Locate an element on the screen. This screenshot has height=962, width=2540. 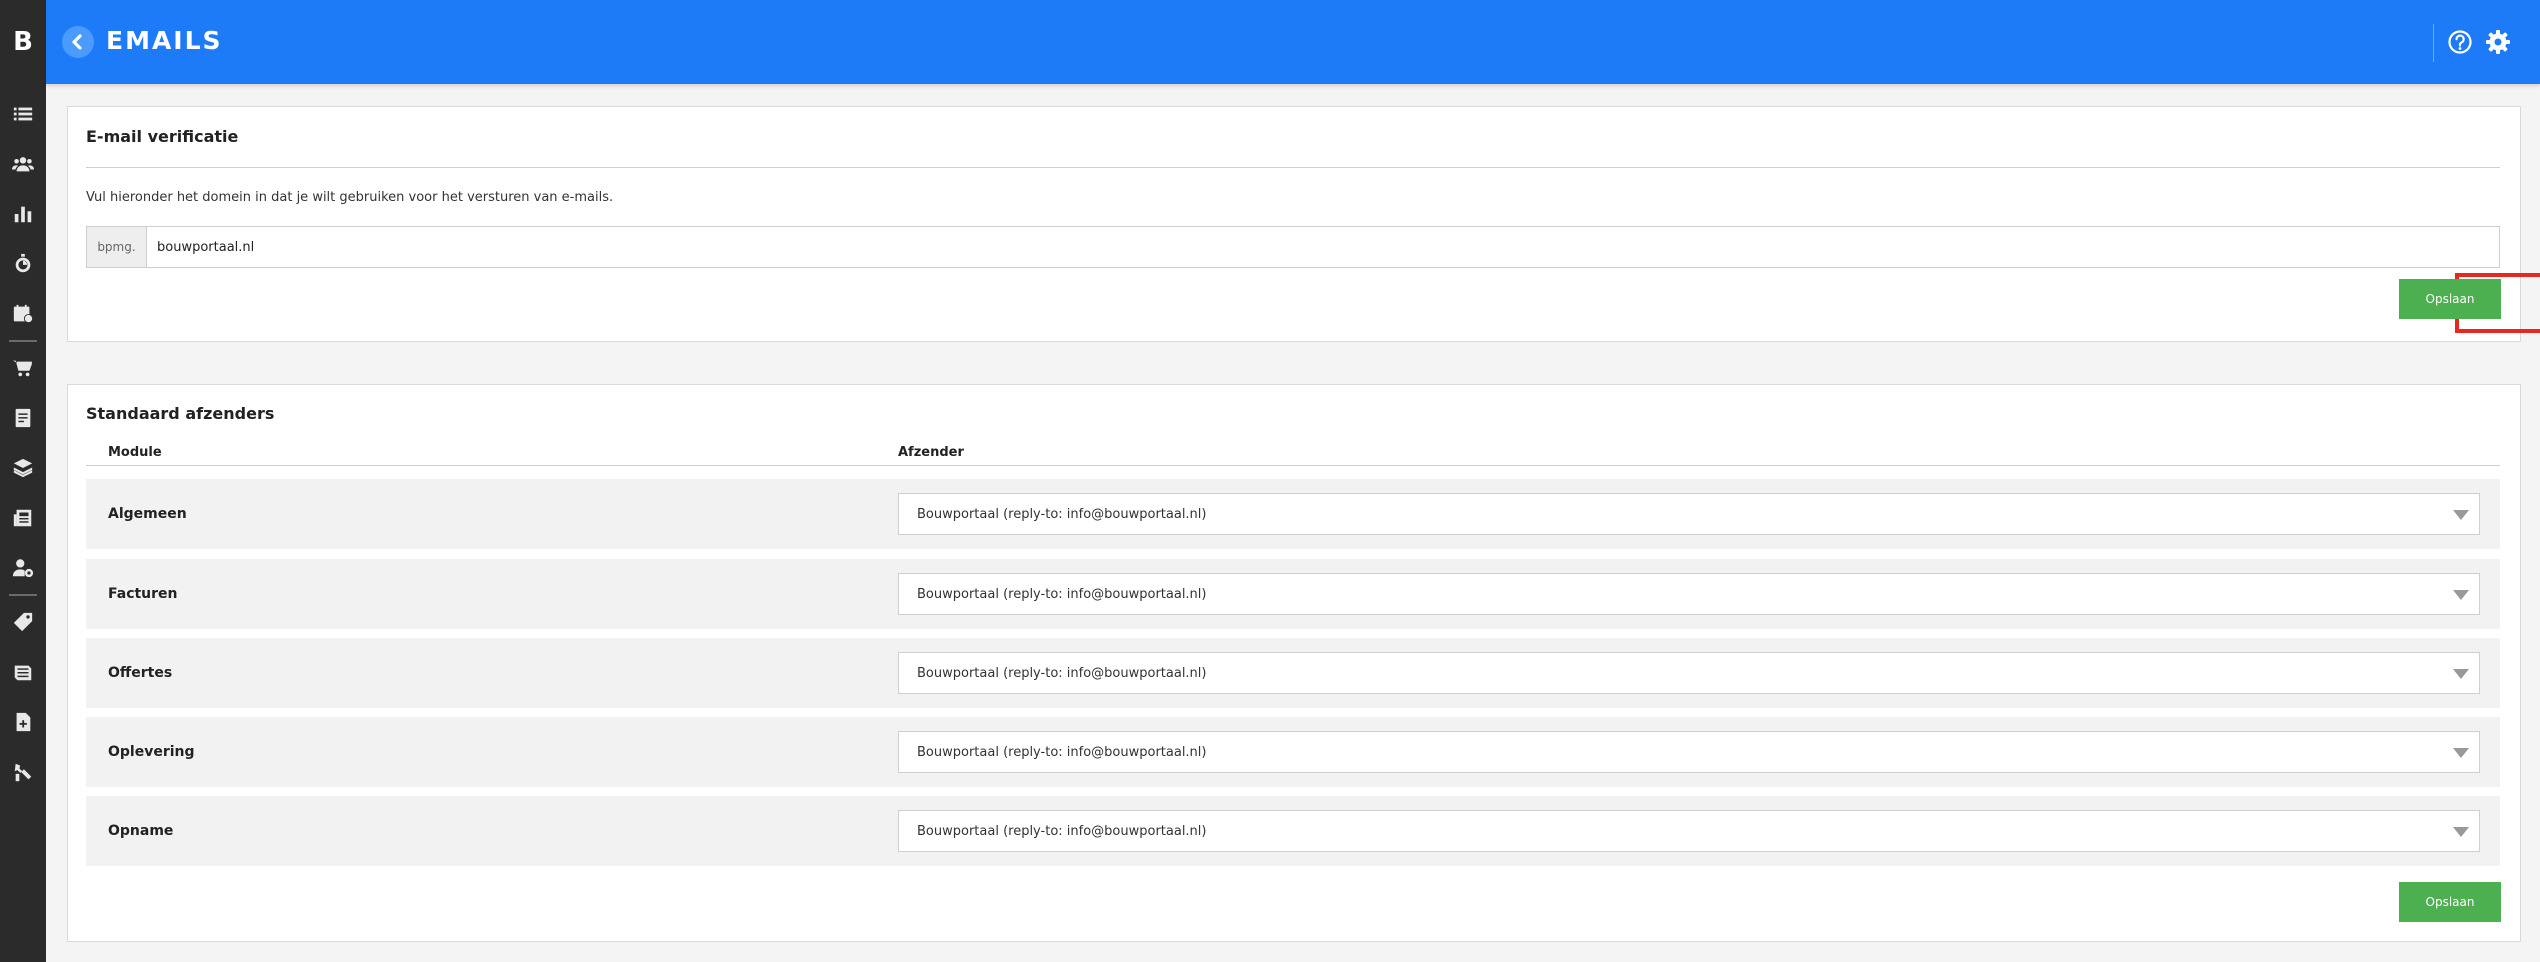
document-icon is located at coordinates (23, 418).